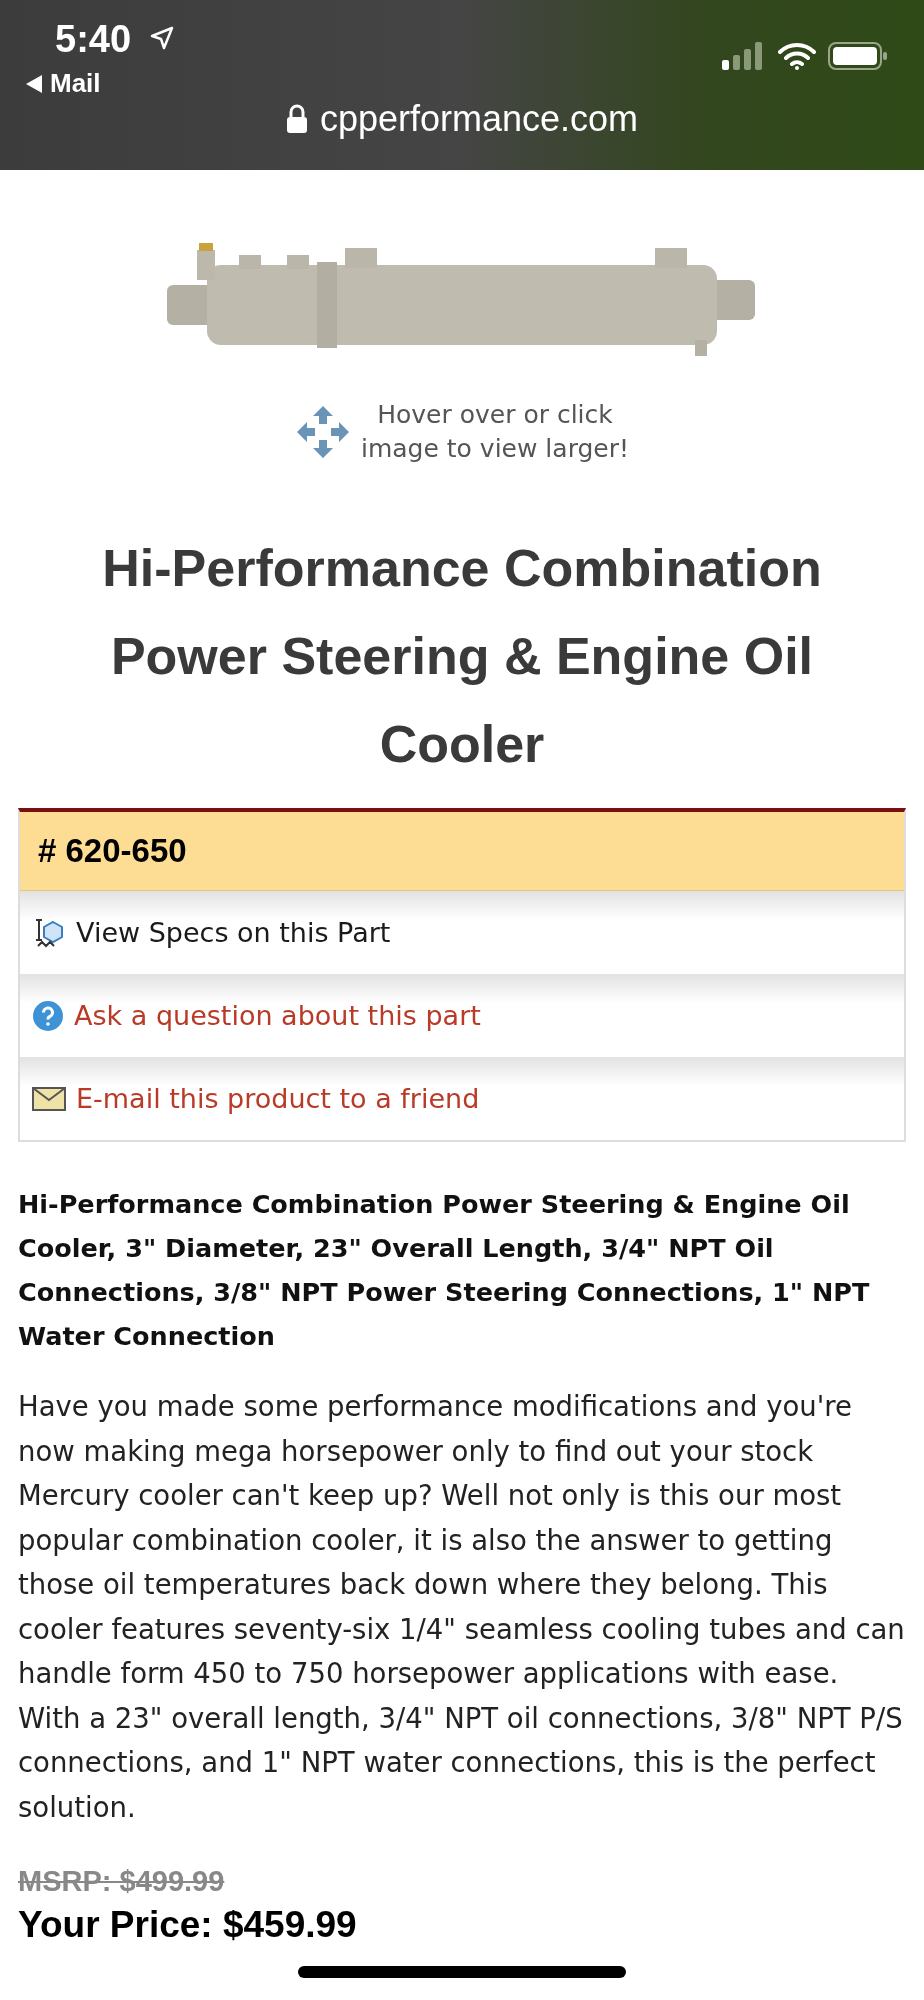  What do you see at coordinates (479, 119) in the screenshot?
I see `address-text: cpperformance.com` at bounding box center [479, 119].